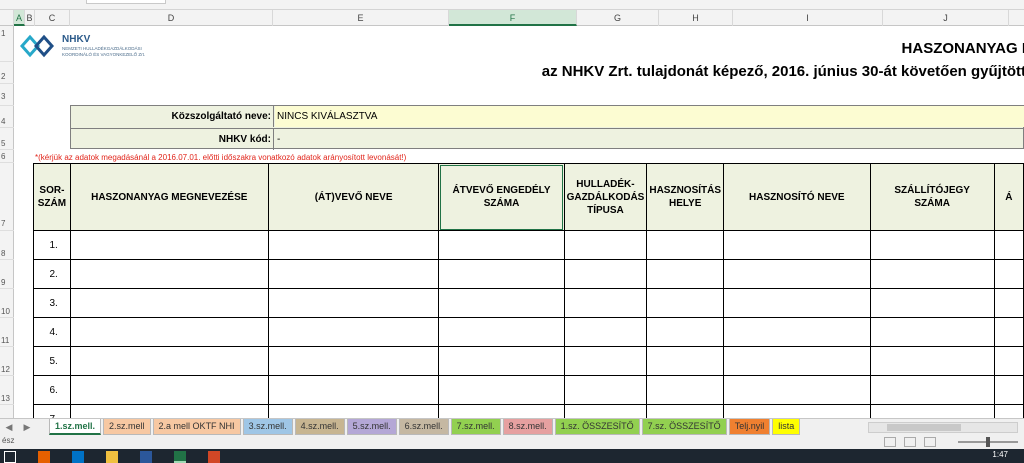  Describe the element at coordinates (52, 390) in the screenshot. I see `row-number-cell: 6.` at that location.